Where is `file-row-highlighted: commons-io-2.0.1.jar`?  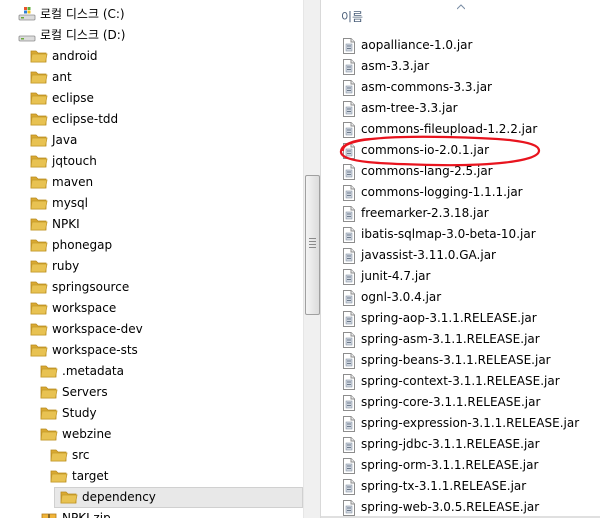
file-row-highlighted: commons-io-2.0.1.jar is located at coordinates (460, 150).